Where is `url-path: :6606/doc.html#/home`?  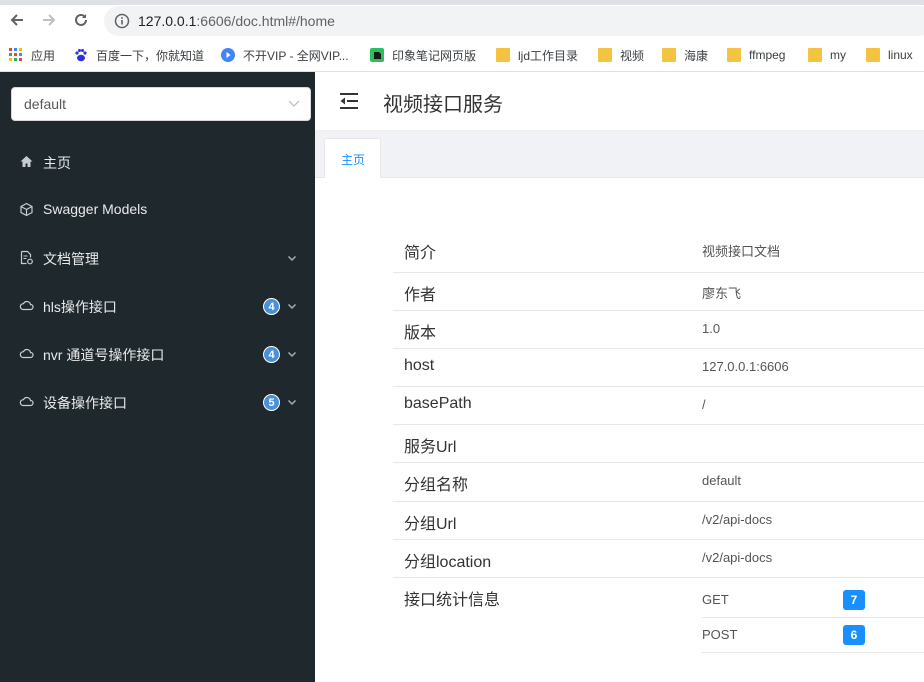 url-path: :6606/doc.html#/home is located at coordinates (265, 21).